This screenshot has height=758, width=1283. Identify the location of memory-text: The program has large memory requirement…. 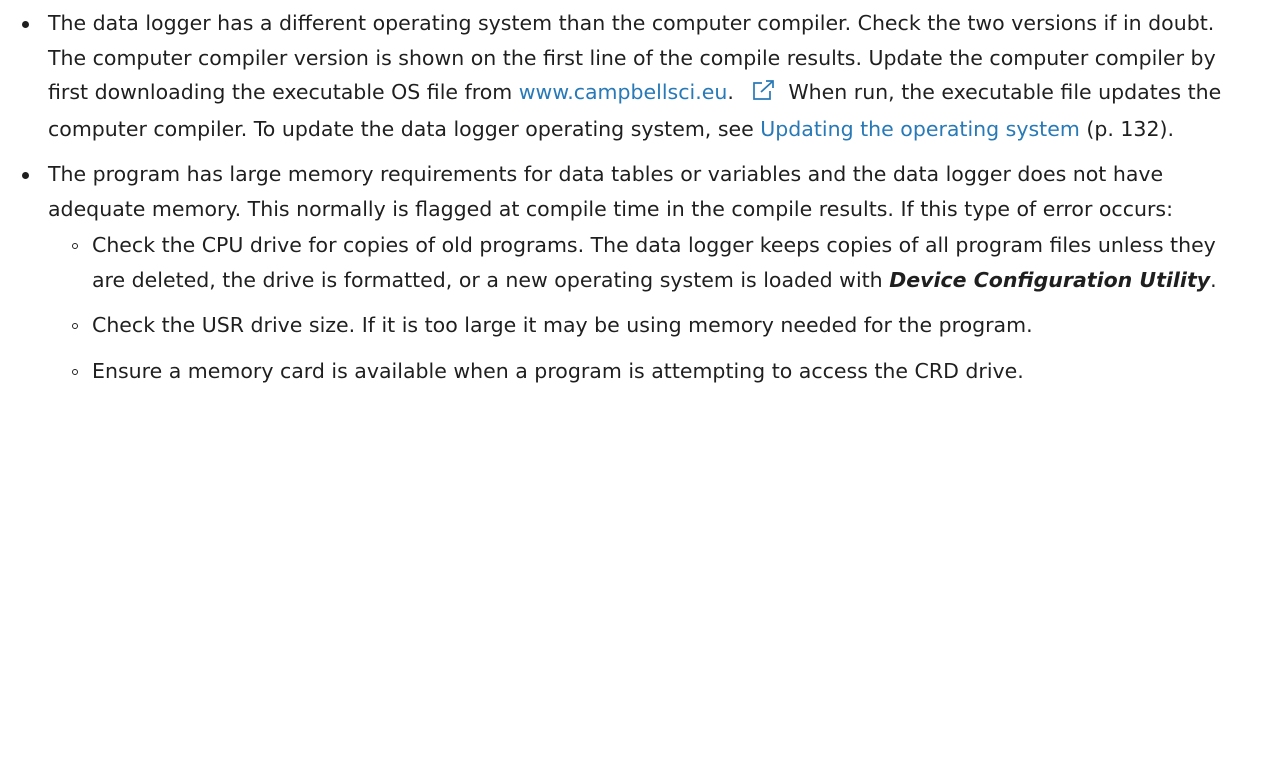
(610, 191).